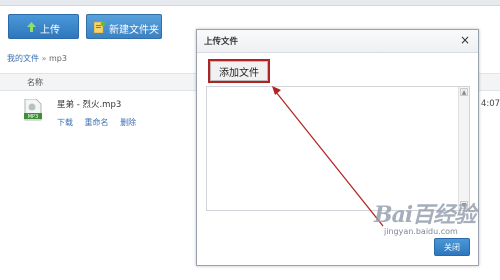 This screenshot has height=280, width=500. Describe the element at coordinates (425, 215) in the screenshot. I see `watermark-brand: Bai百经验` at that location.